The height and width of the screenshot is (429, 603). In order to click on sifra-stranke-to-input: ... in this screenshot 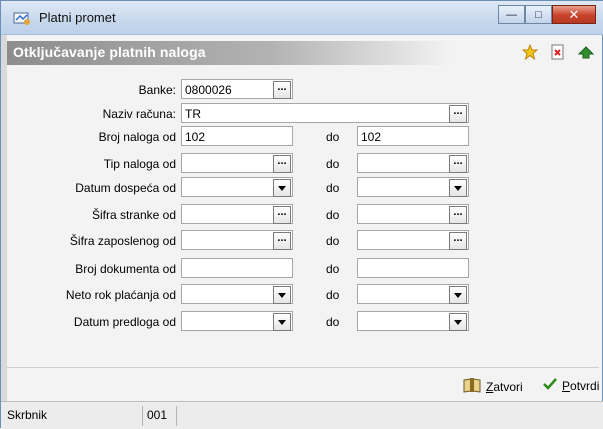, I will do `click(413, 214)`.